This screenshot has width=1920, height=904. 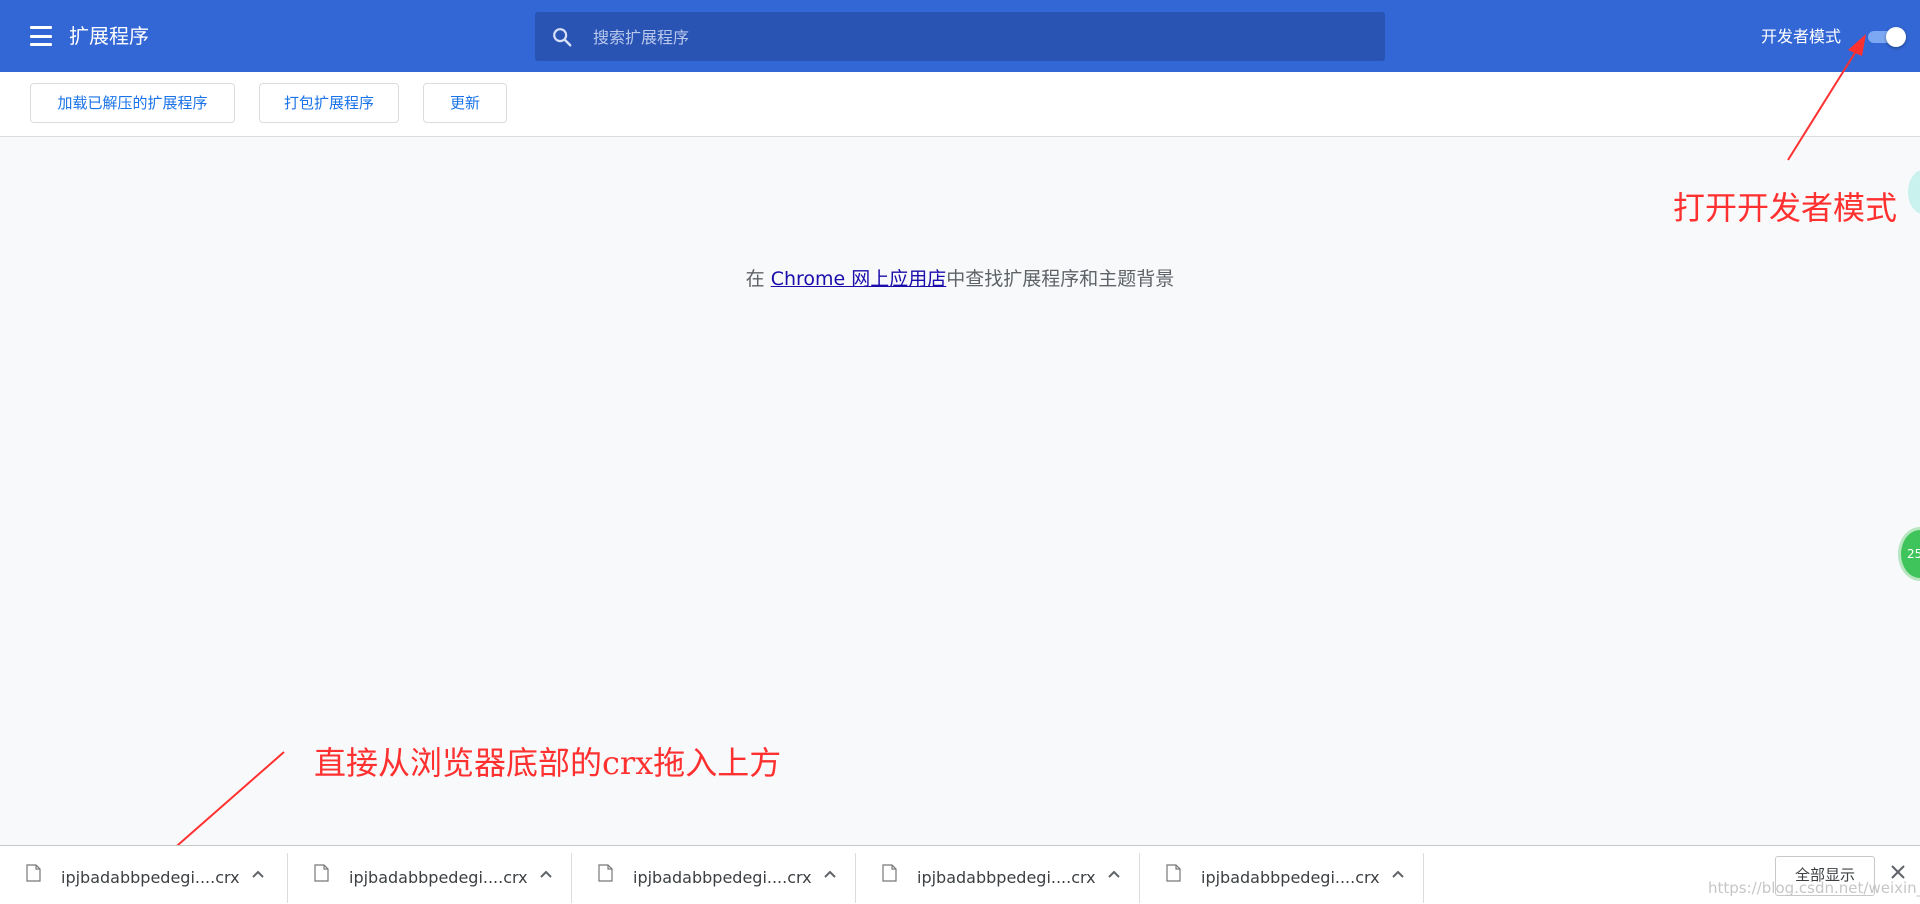 I want to click on top-header: 扩展程序 开发者模式, so click(x=960, y=36).